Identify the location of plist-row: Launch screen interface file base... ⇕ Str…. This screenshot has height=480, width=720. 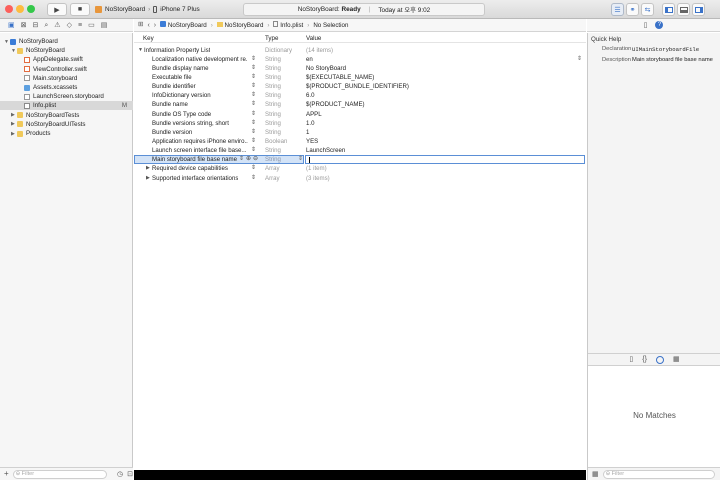
(360, 150).